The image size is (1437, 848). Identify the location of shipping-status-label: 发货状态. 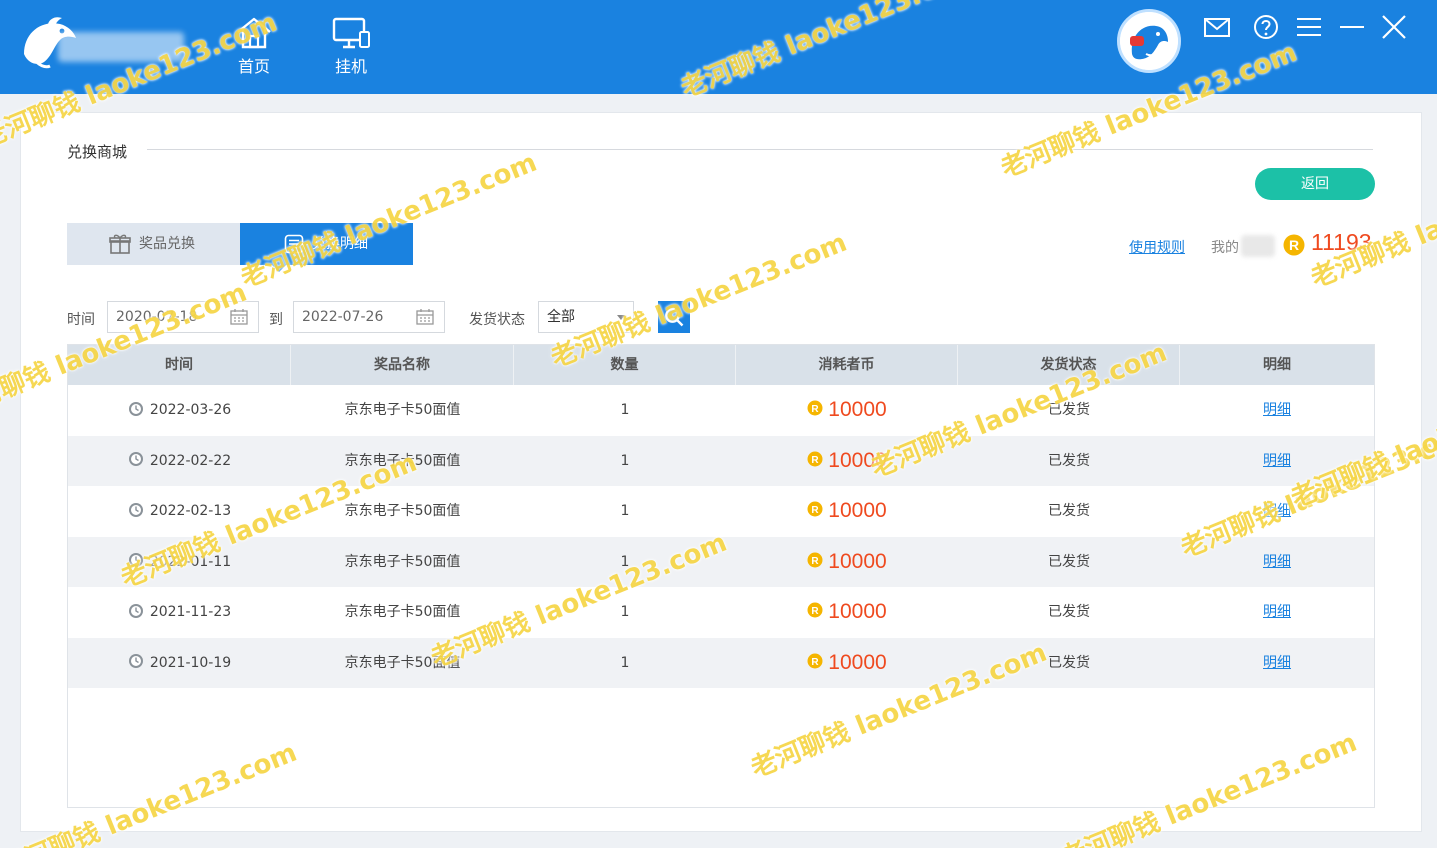
(497, 320).